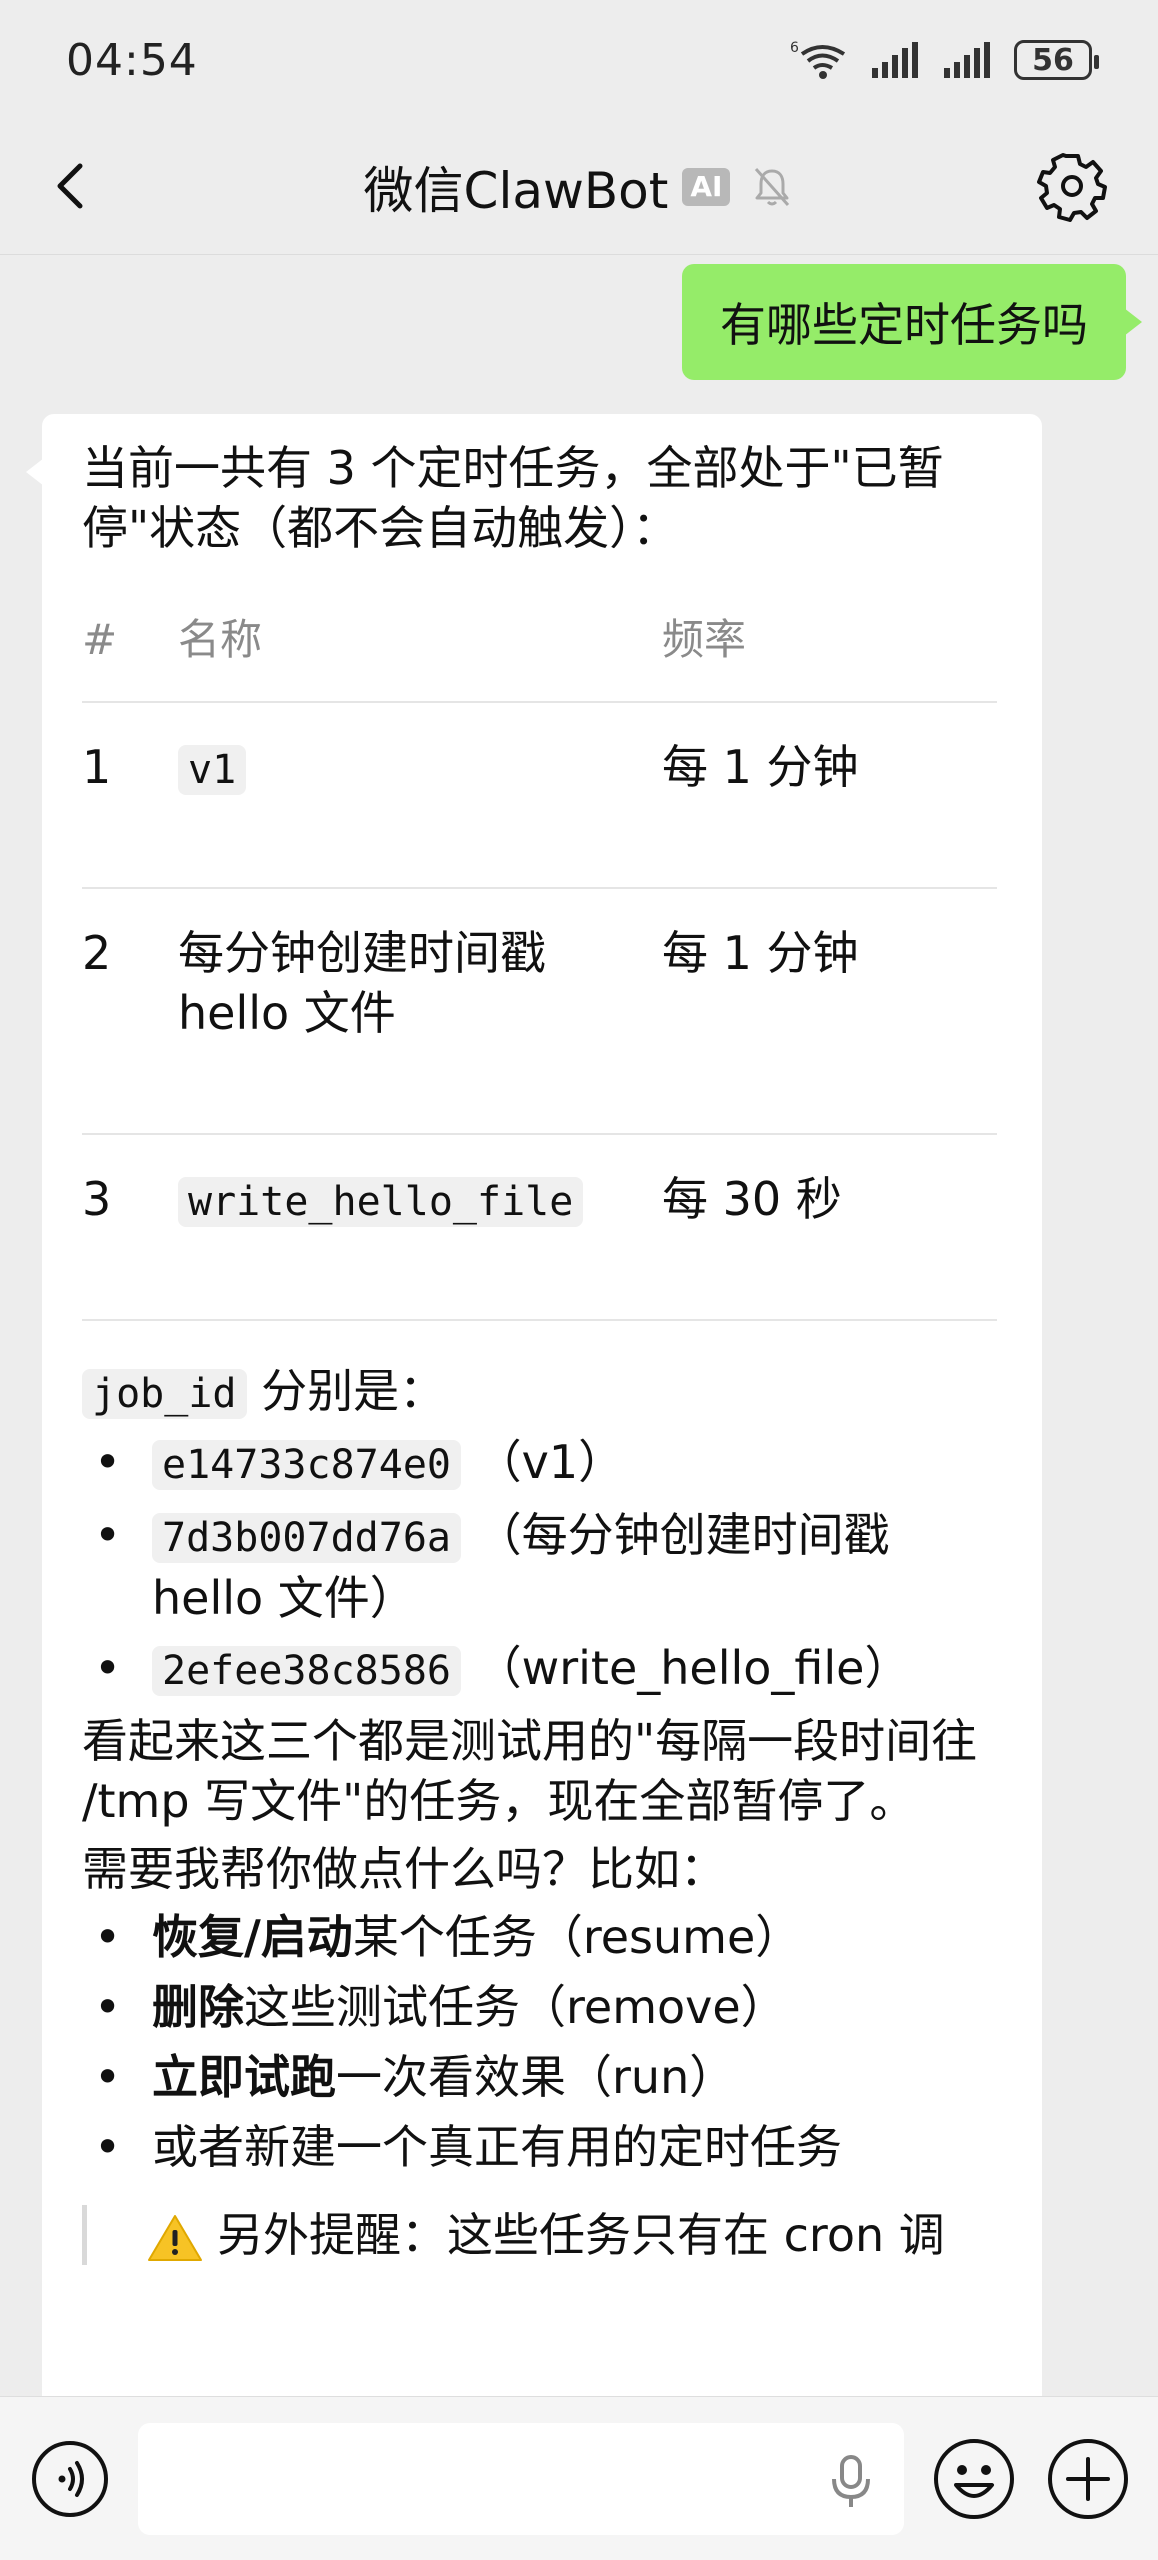 The height and width of the screenshot is (2560, 1158). Describe the element at coordinates (542, 1392) in the screenshot. I see `job-id-heading: job_id 分别是：` at that location.